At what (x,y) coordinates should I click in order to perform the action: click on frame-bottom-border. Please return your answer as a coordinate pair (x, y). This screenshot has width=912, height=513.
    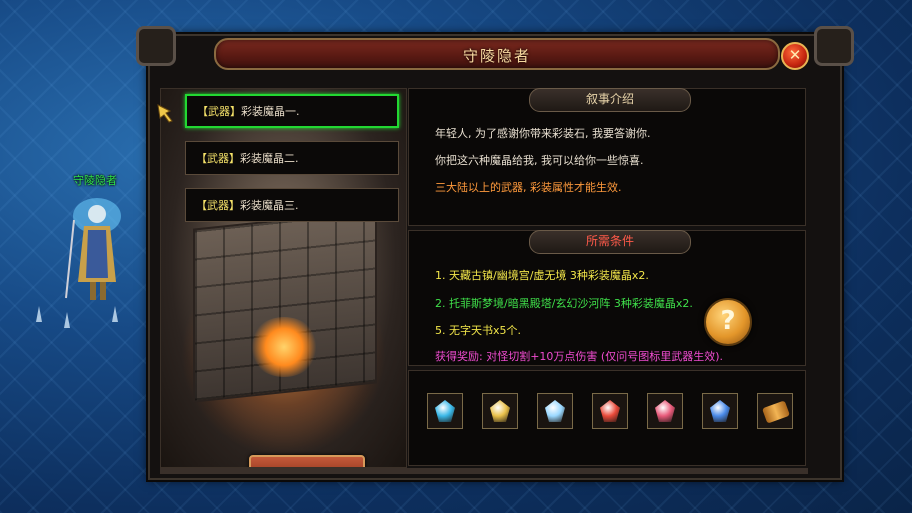
    Looking at the image, I should click on (484, 471).